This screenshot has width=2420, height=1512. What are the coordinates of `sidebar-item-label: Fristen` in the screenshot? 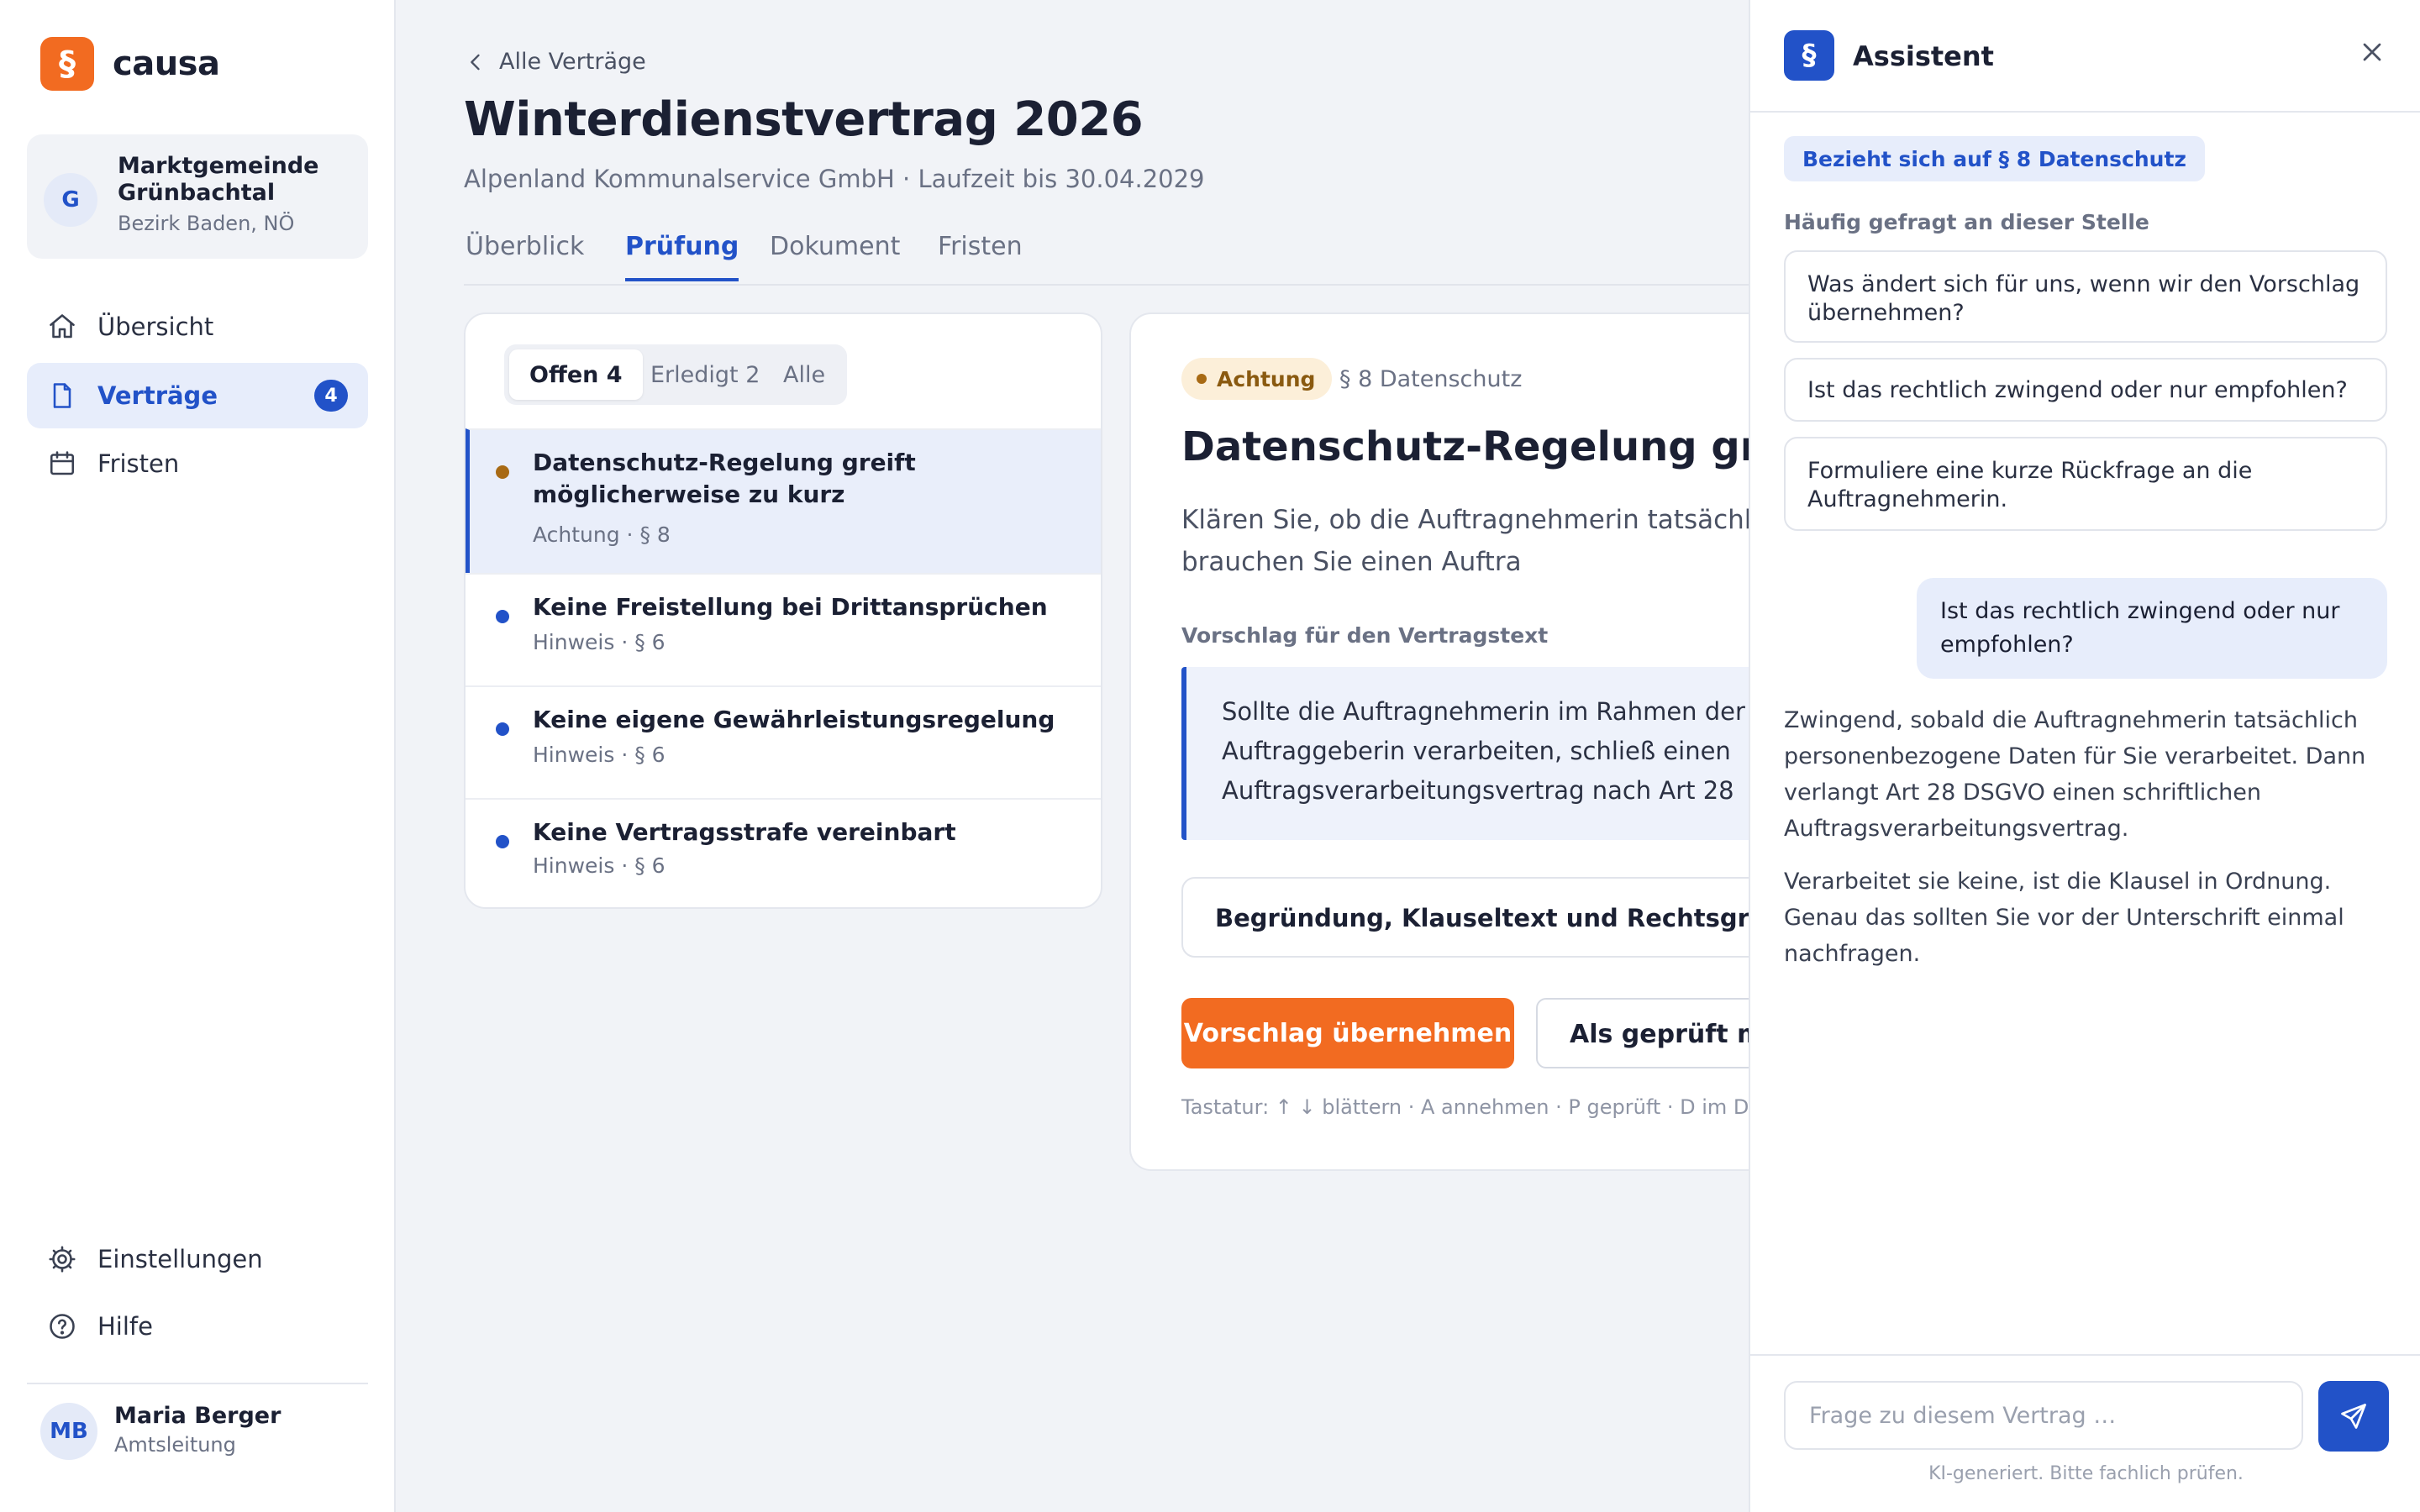 It's located at (138, 463).